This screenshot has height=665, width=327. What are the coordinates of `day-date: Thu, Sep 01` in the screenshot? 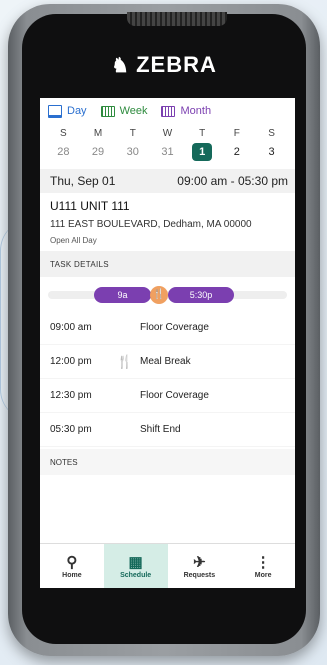 It's located at (83, 181).